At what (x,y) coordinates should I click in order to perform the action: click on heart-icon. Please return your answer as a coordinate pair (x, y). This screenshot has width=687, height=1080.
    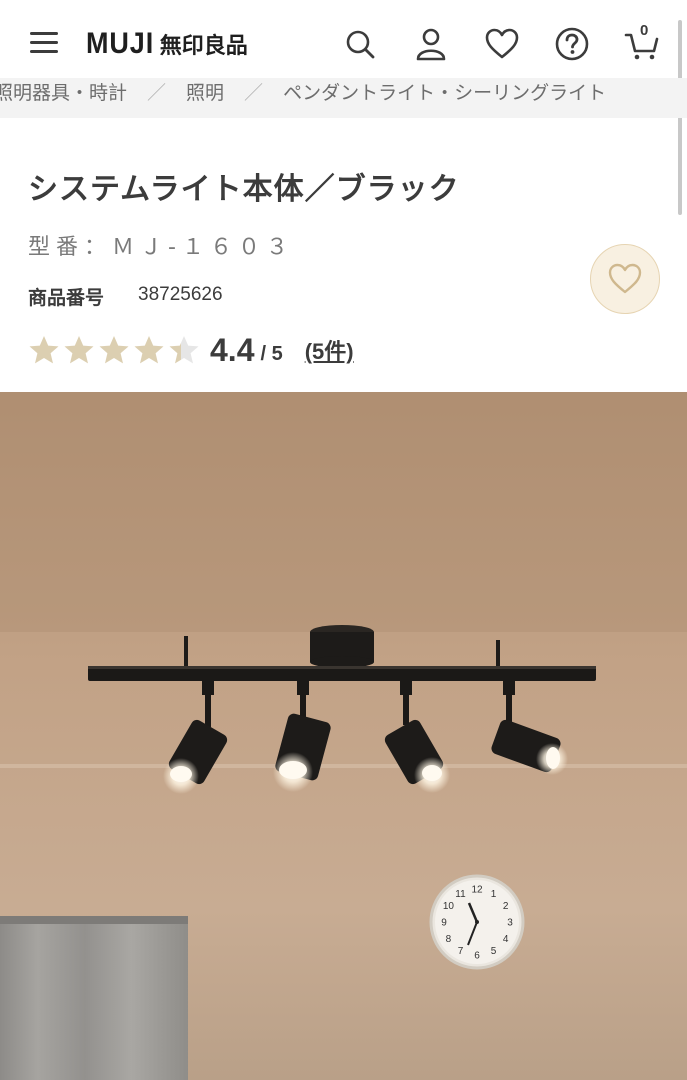
    Looking at the image, I should click on (502, 44).